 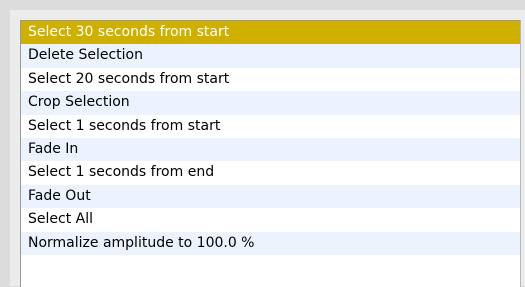 I want to click on list-item: Select All, so click(x=270, y=220).